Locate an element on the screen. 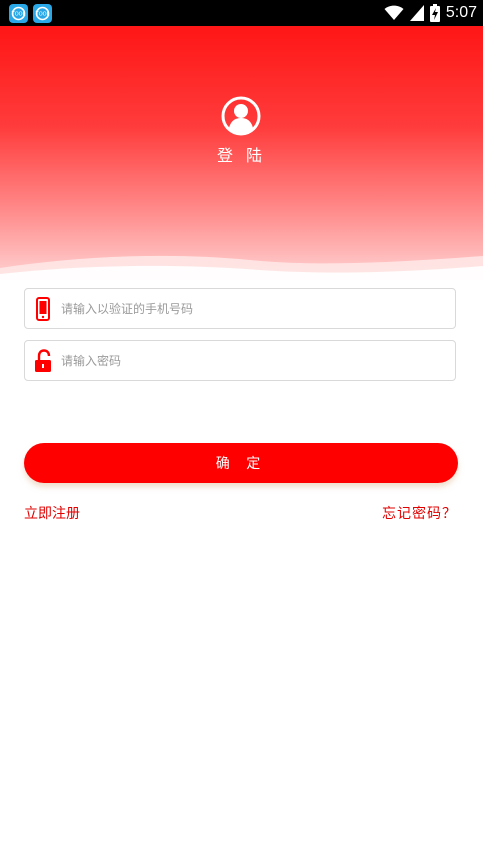  phone-field is located at coordinates (240, 308).